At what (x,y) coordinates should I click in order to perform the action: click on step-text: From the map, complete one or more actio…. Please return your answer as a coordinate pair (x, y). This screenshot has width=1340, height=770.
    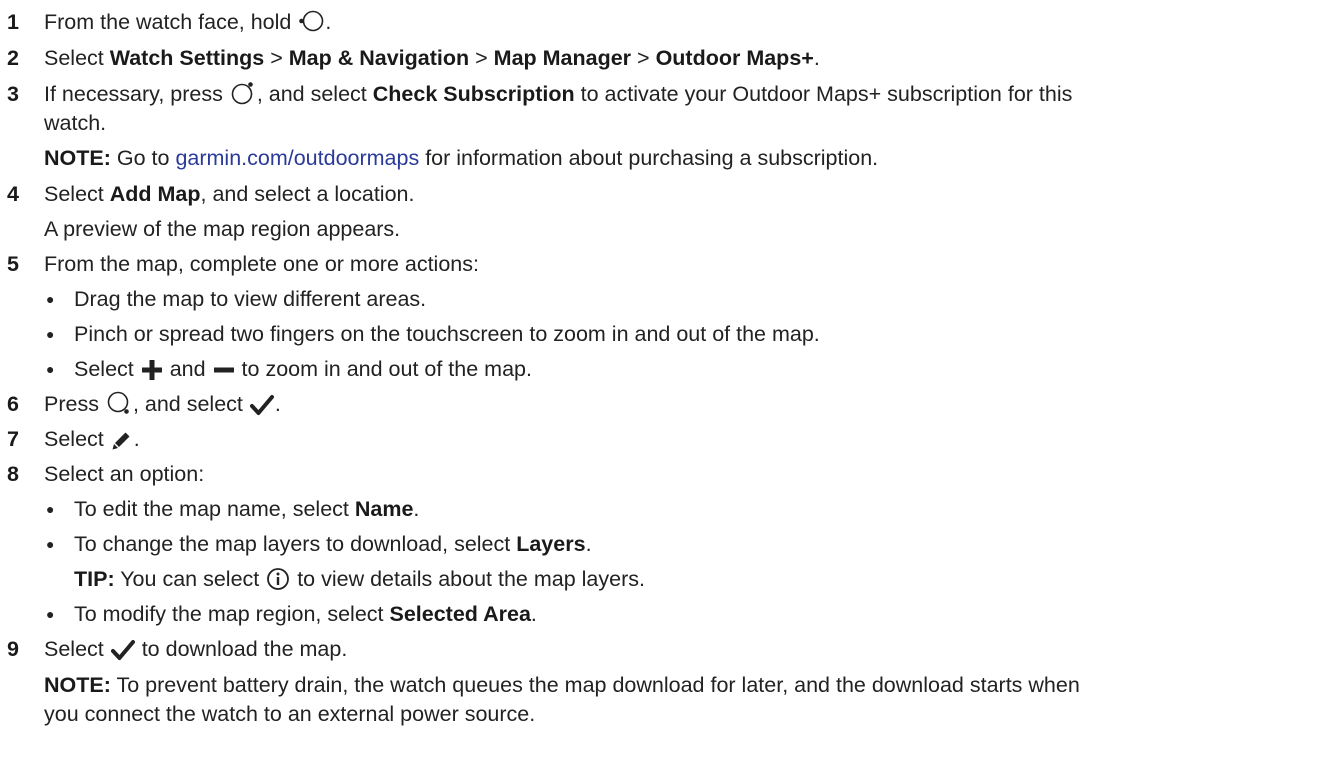
    Looking at the image, I should click on (261, 264).